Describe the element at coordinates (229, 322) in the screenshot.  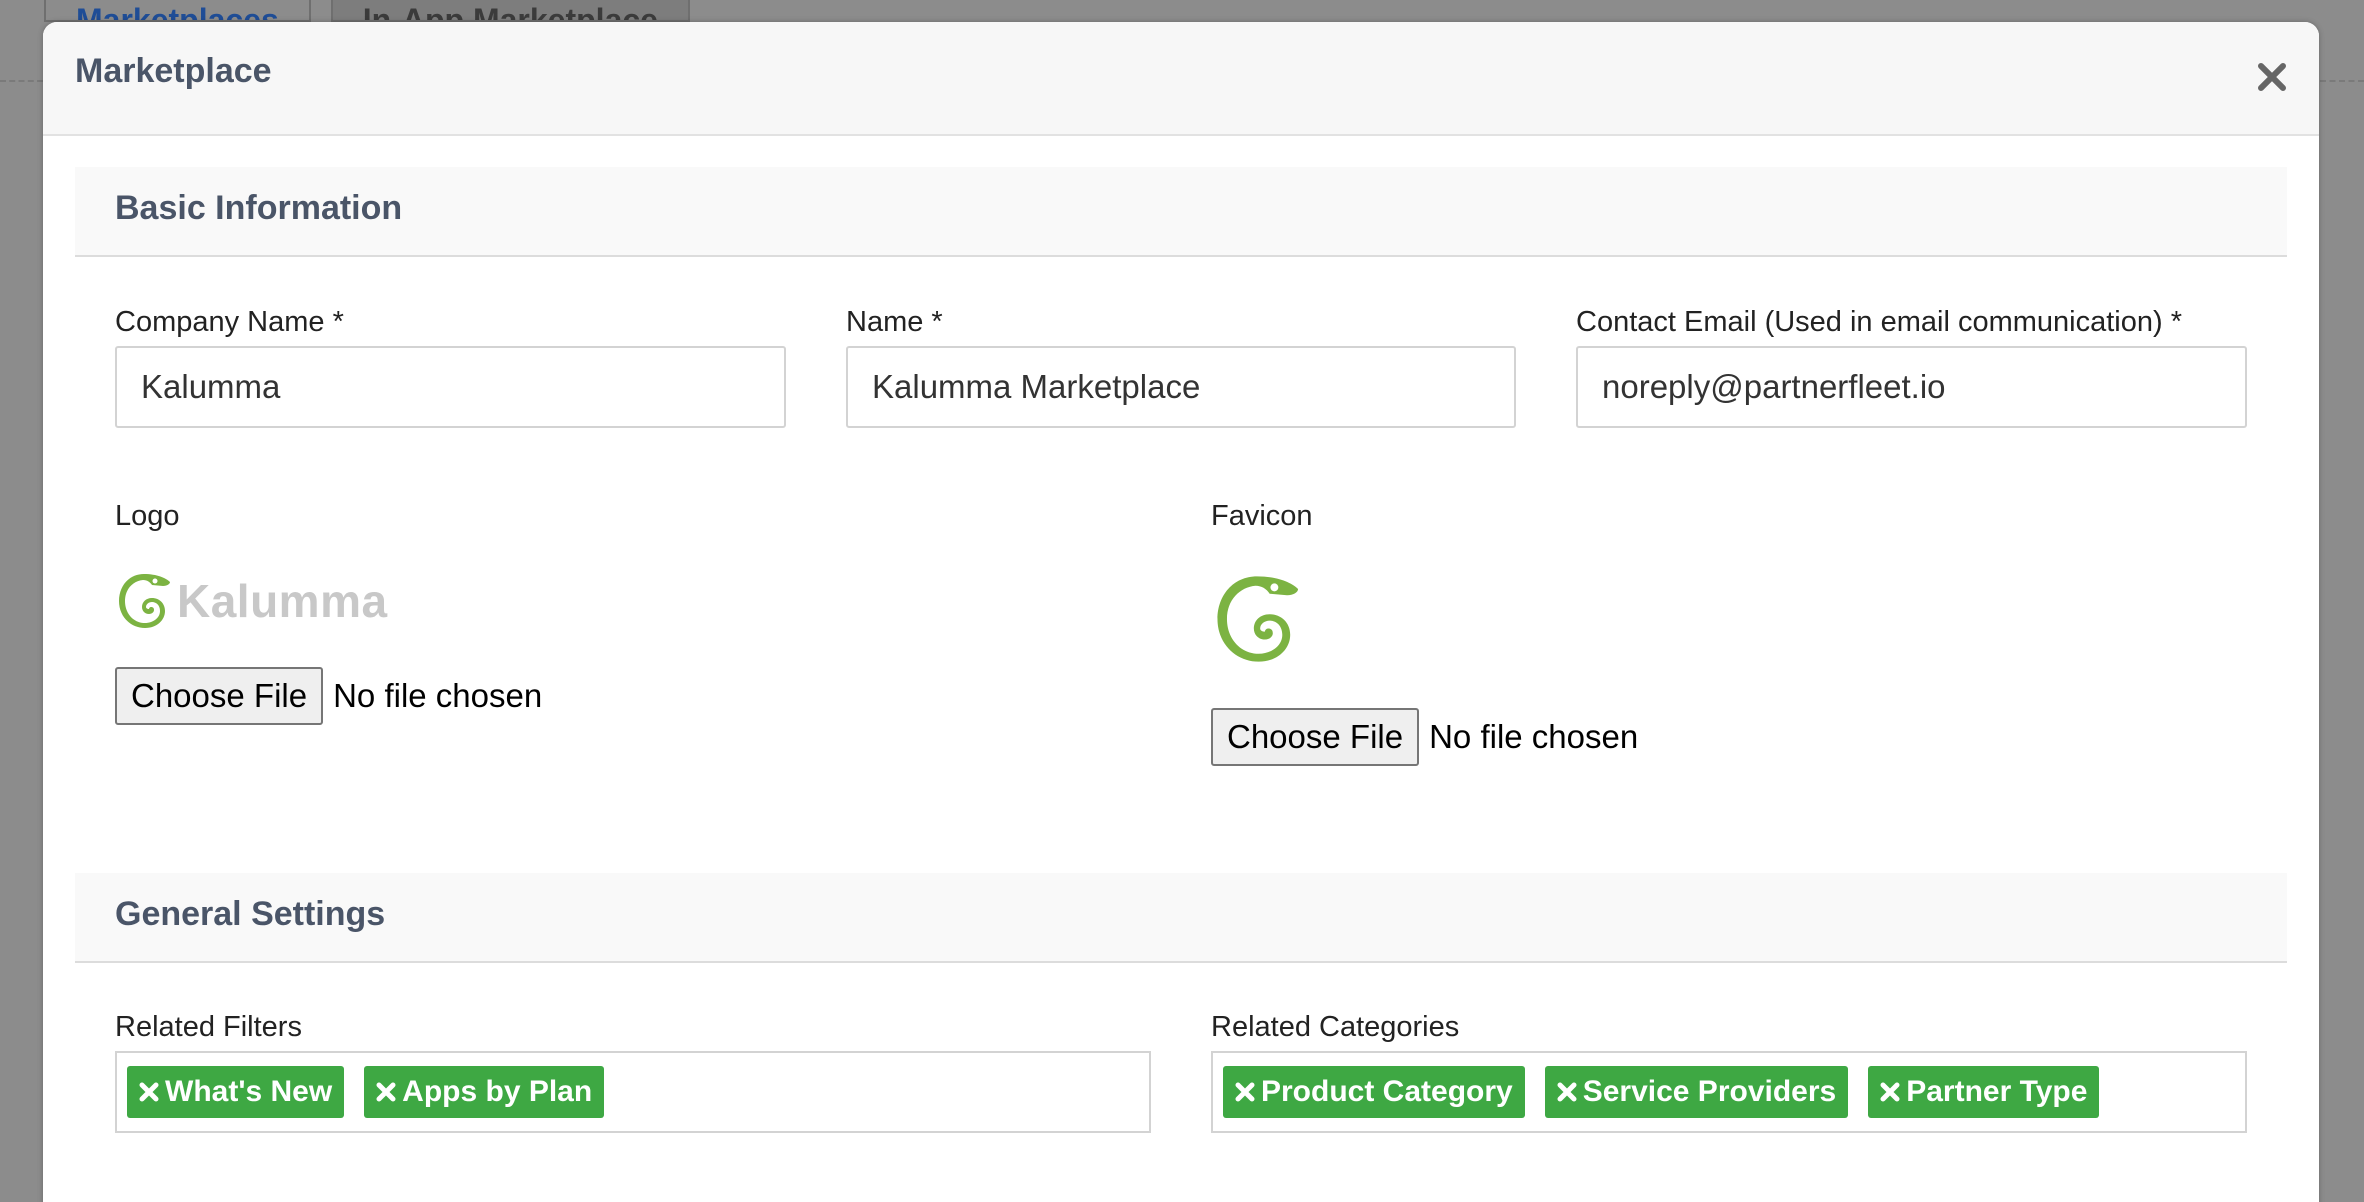
I see `company-name-label: Company Name *` at that location.